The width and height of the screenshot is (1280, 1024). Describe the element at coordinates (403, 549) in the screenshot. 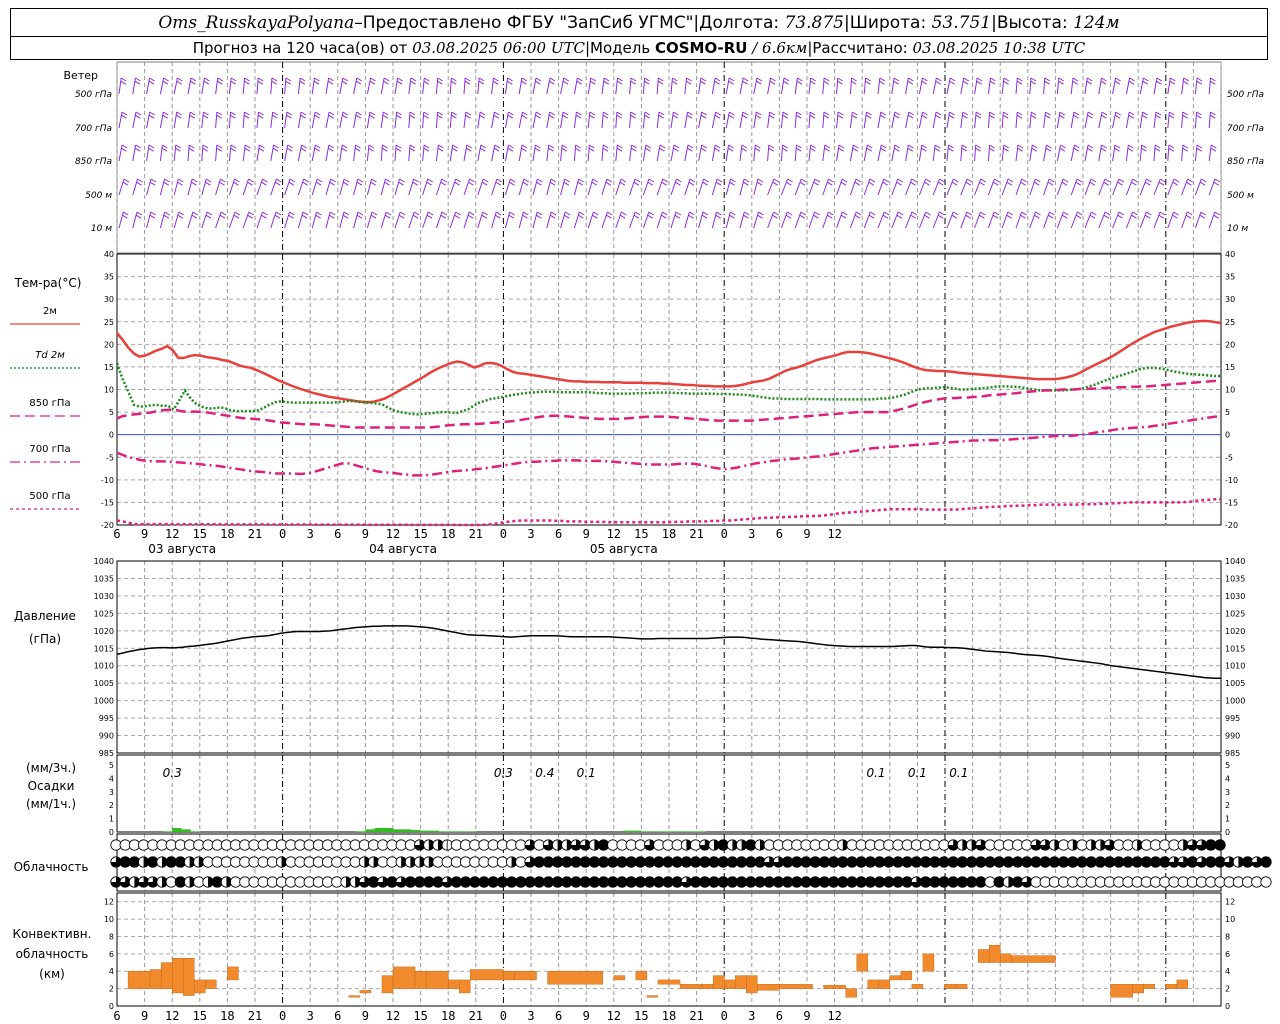

I see `date-label: 04 августа` at that location.